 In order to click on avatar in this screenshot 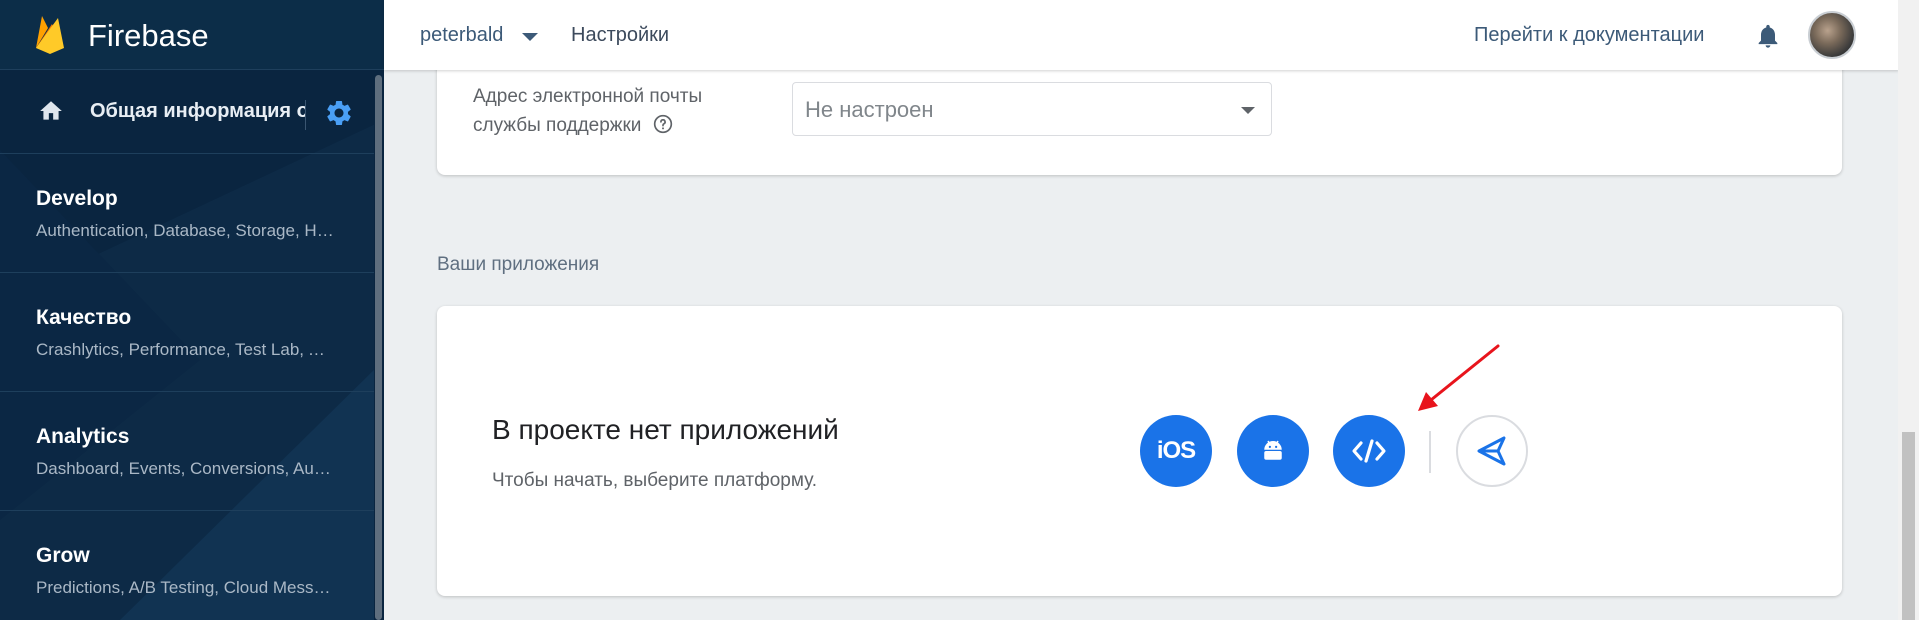, I will do `click(1832, 35)`.